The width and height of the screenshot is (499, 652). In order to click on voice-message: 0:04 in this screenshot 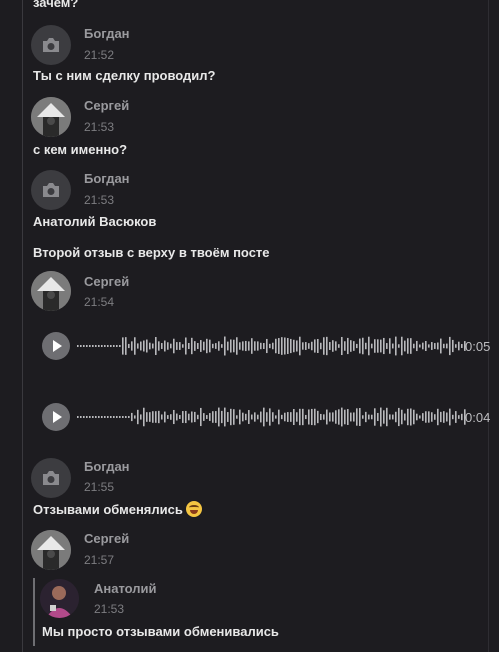, I will do `click(267, 417)`.